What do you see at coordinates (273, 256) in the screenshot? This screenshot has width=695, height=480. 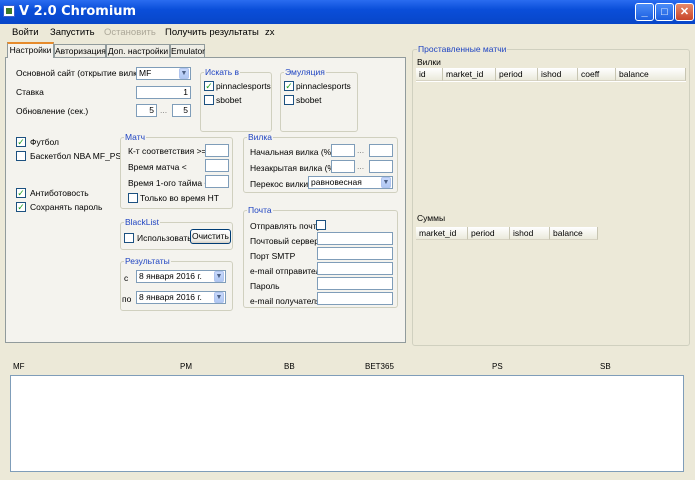 I see `smtp-port-label: Порт SMTP` at bounding box center [273, 256].